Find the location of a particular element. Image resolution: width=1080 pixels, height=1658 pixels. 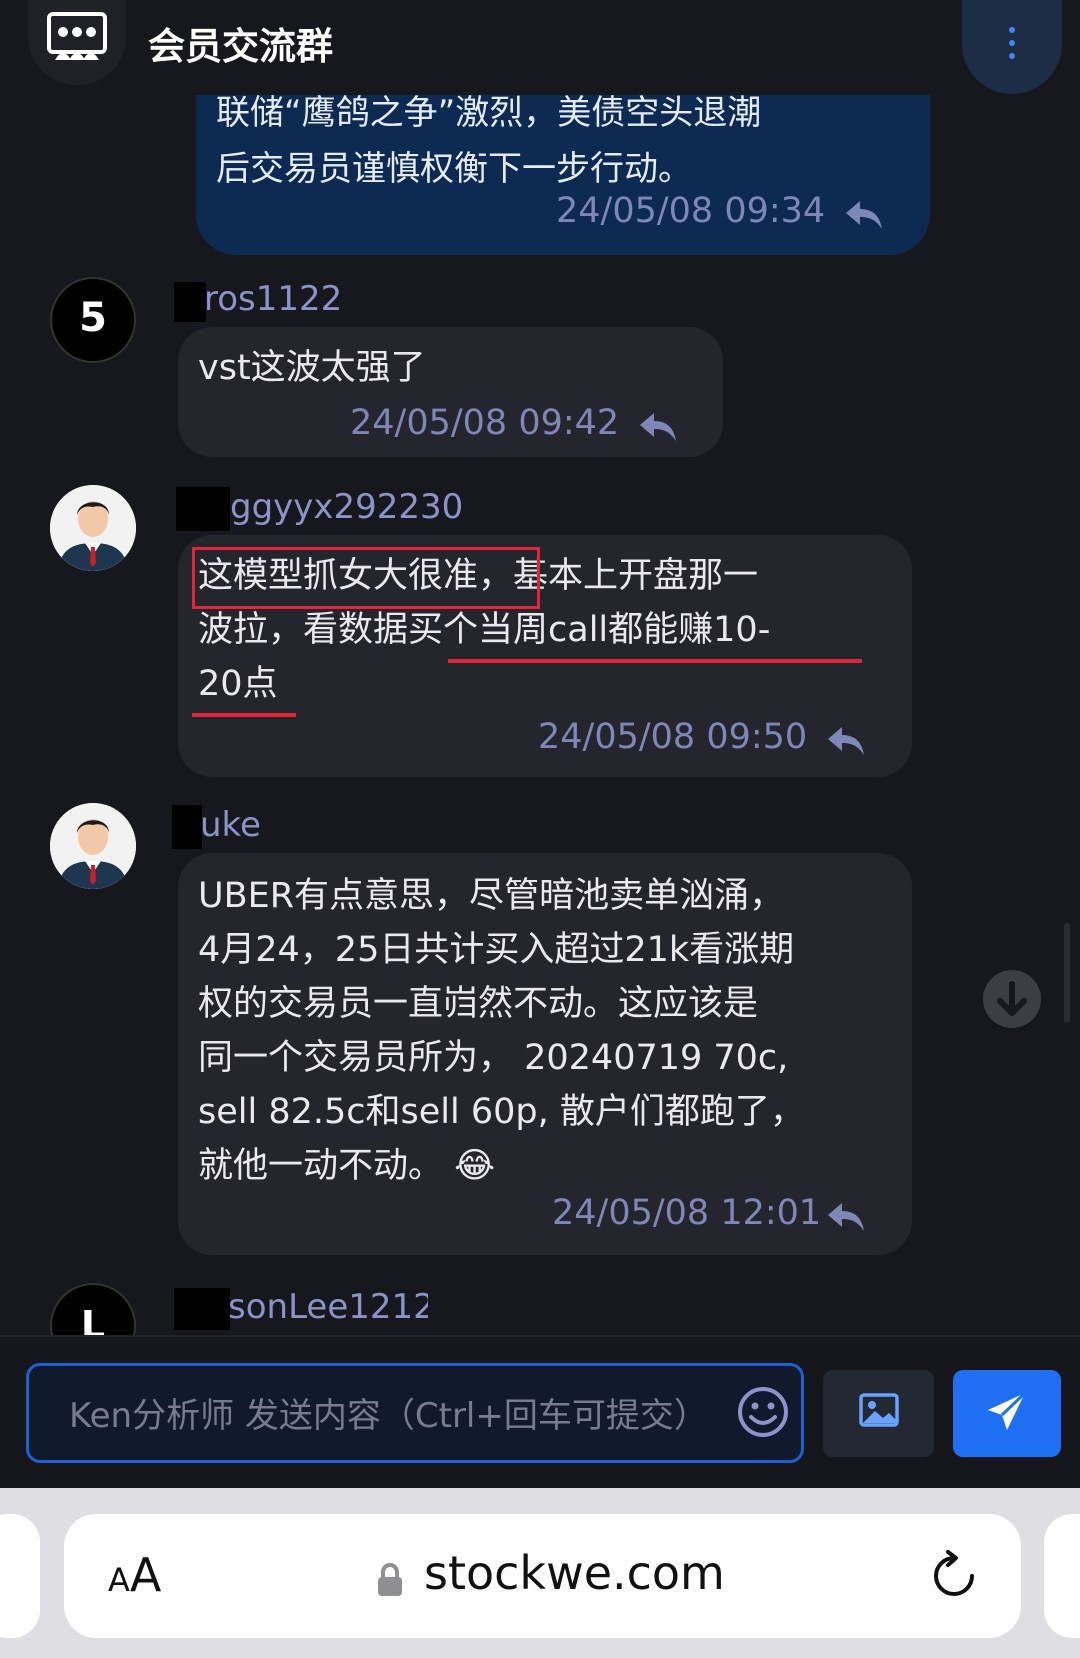

message-line: sell 82.5c和sell 60p, 散户们都跑了， is located at coordinates (501, 1112).